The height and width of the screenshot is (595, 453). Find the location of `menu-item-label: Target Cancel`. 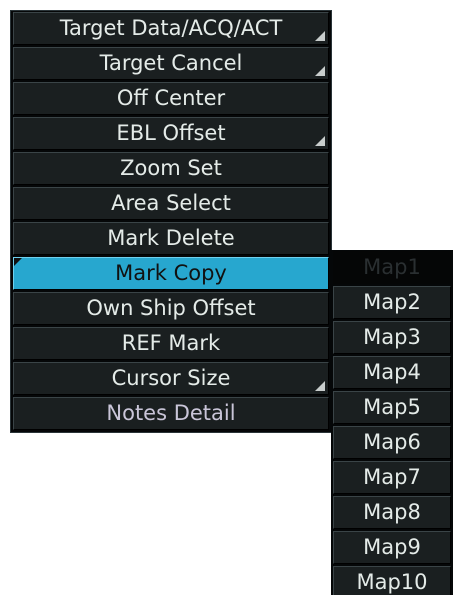

menu-item-label: Target Cancel is located at coordinates (171, 63).